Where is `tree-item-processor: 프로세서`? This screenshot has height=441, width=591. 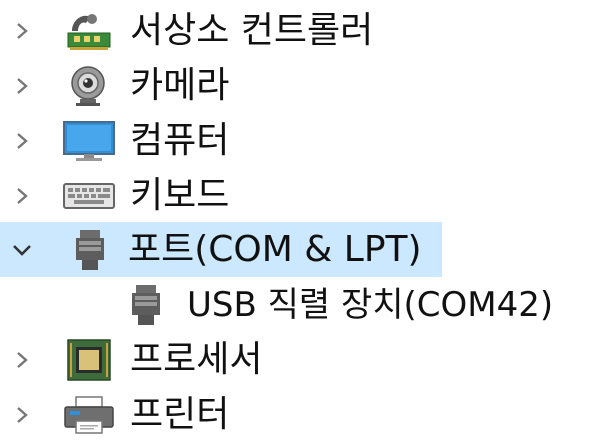 tree-item-processor: 프로세서 is located at coordinates (295, 359).